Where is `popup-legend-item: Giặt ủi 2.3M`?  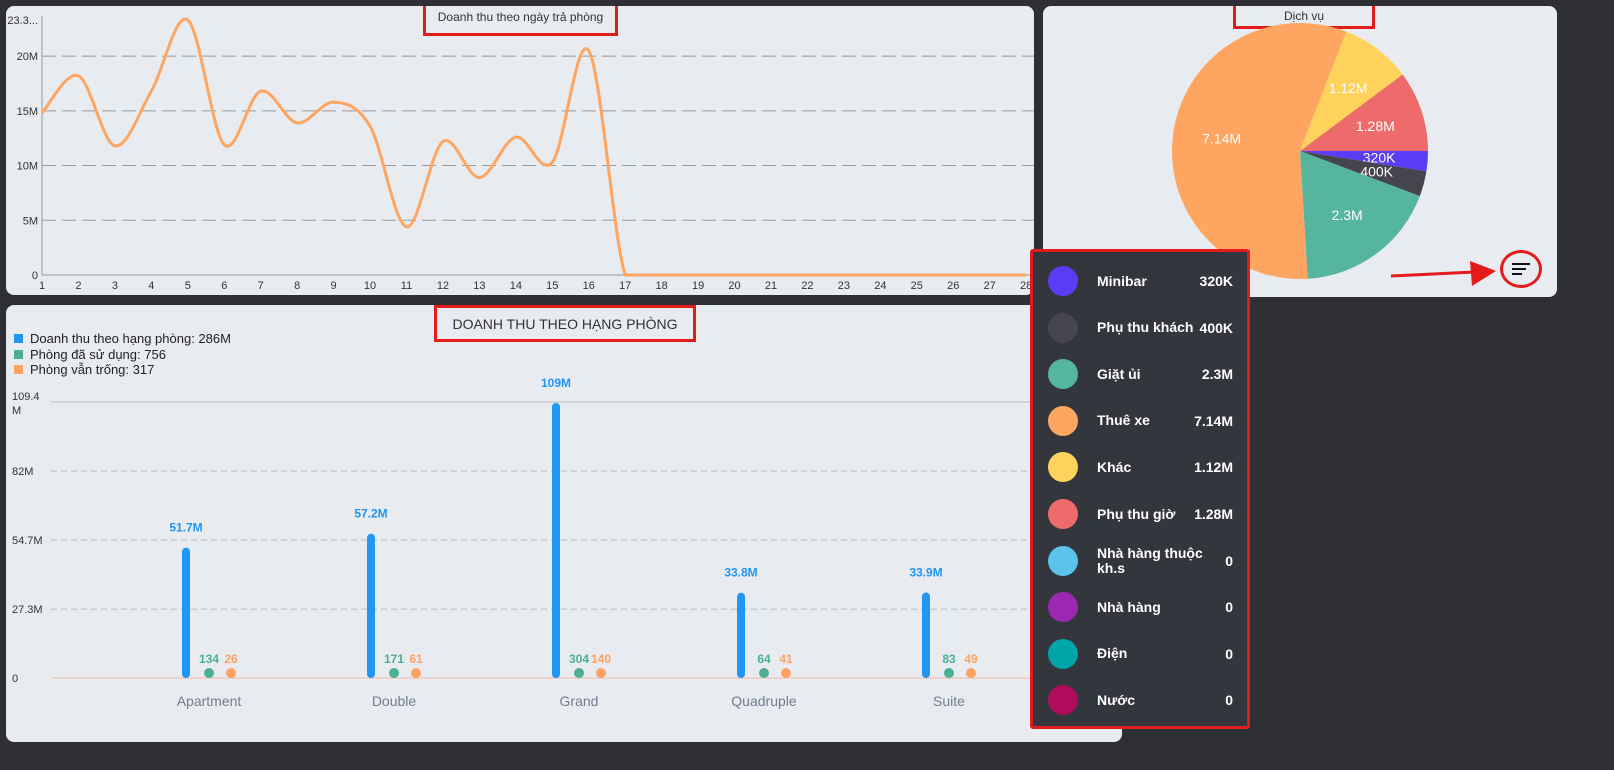
popup-legend-item: Giặt ủi 2.3M is located at coordinates (1140, 374).